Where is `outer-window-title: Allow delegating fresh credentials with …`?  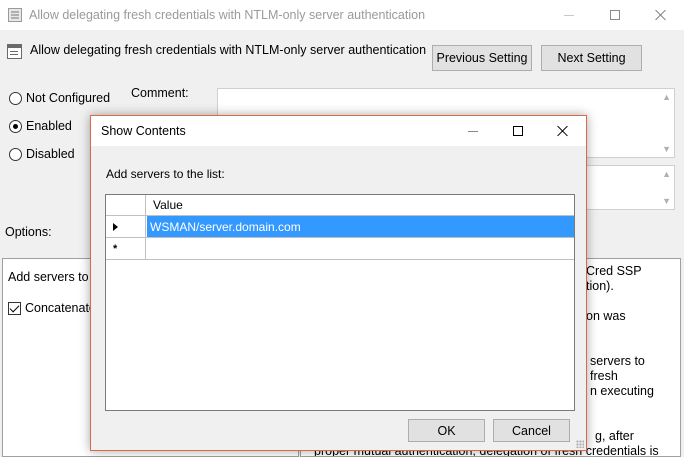 outer-window-title: Allow delegating fresh credentials with … is located at coordinates (227, 15).